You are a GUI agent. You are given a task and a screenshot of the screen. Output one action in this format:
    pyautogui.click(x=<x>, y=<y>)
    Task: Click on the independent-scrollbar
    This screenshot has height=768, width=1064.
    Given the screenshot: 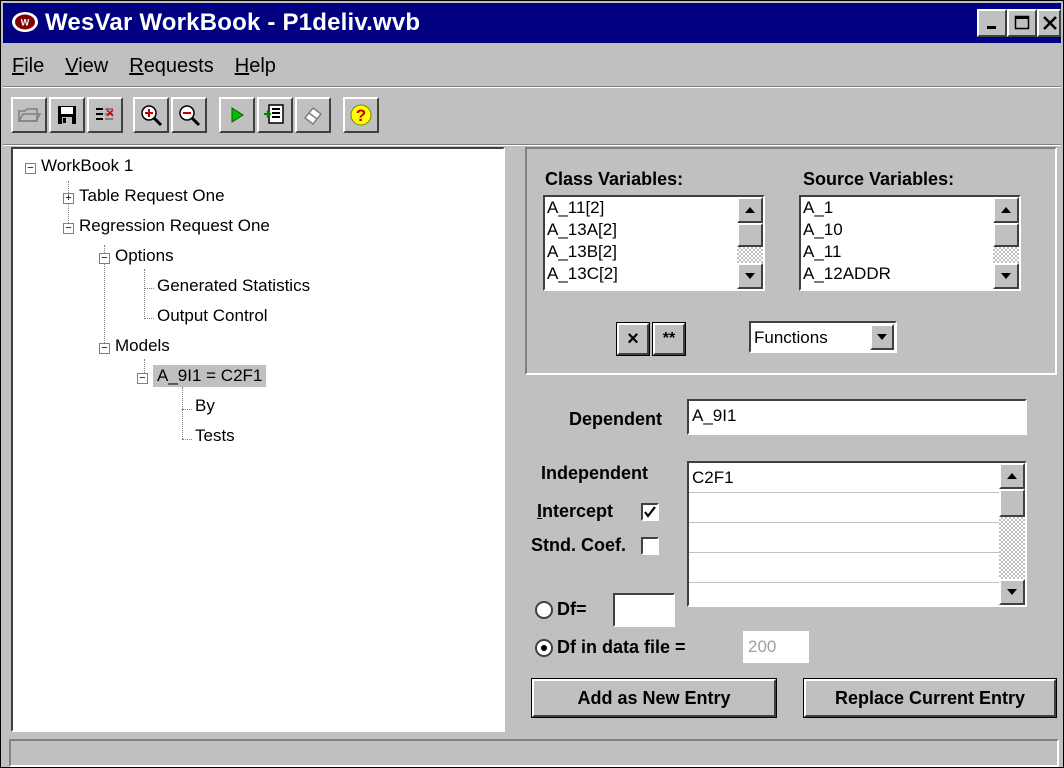 What is the action you would take?
    pyautogui.click(x=1012, y=534)
    